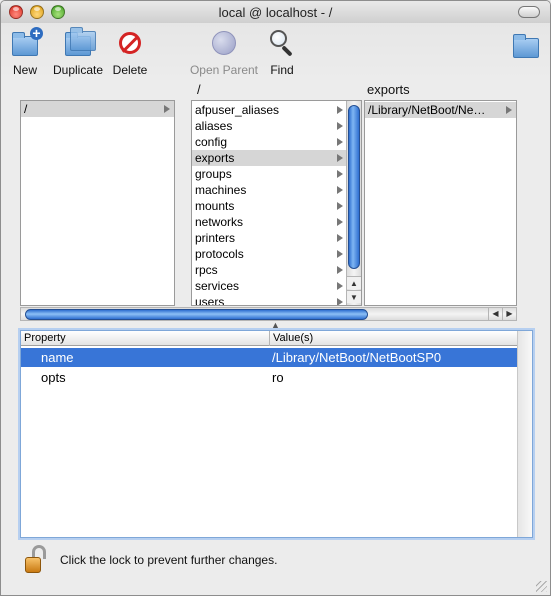  Describe the element at coordinates (221, 190) in the screenshot. I see `list-item-label: machines` at that location.